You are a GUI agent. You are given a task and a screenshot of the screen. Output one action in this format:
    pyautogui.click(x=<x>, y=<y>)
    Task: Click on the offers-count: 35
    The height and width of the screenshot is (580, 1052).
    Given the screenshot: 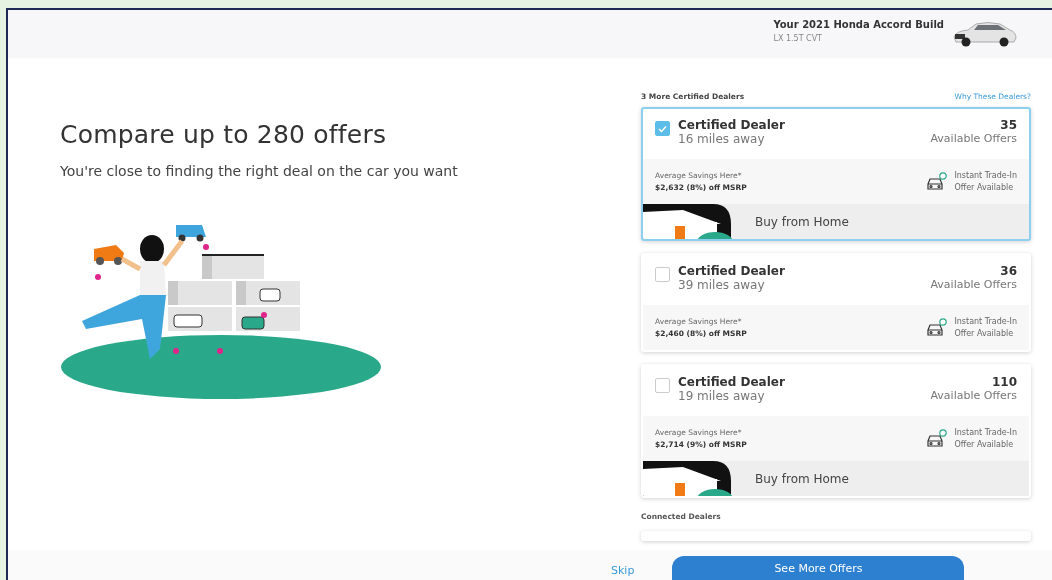 What is the action you would take?
    pyautogui.click(x=1008, y=125)
    